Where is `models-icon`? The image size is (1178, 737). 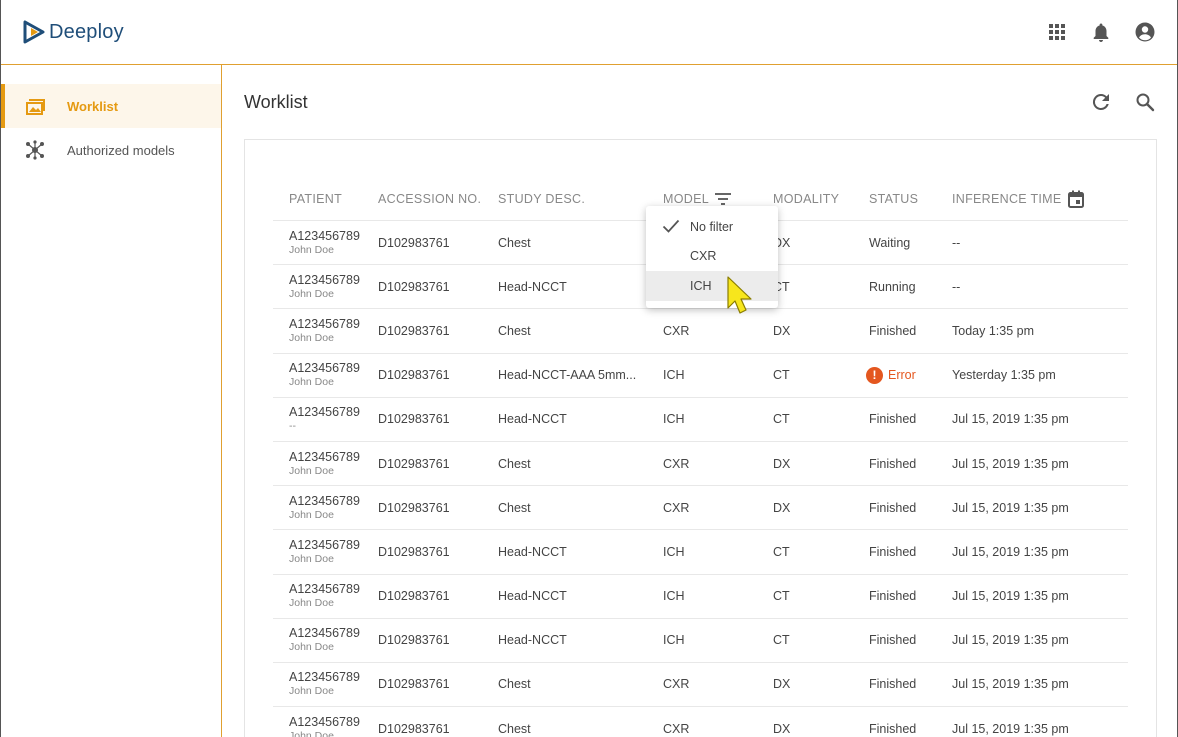 models-icon is located at coordinates (35, 150).